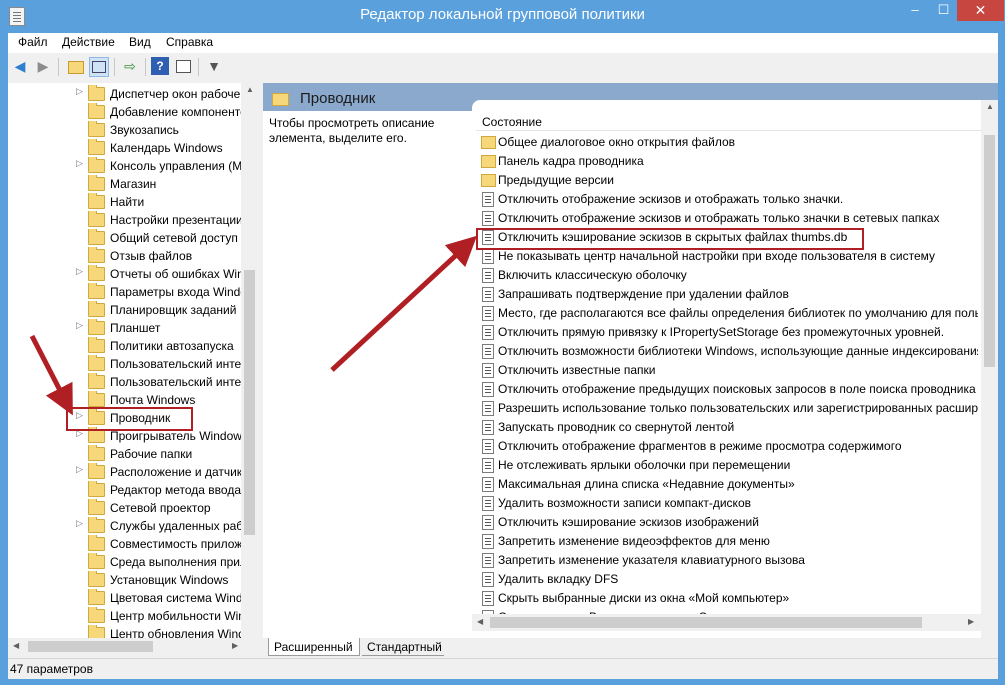 The height and width of the screenshot is (685, 1005). Describe the element at coordinates (51, 375) in the screenshot. I see `arrow-to-tree-item` at that location.